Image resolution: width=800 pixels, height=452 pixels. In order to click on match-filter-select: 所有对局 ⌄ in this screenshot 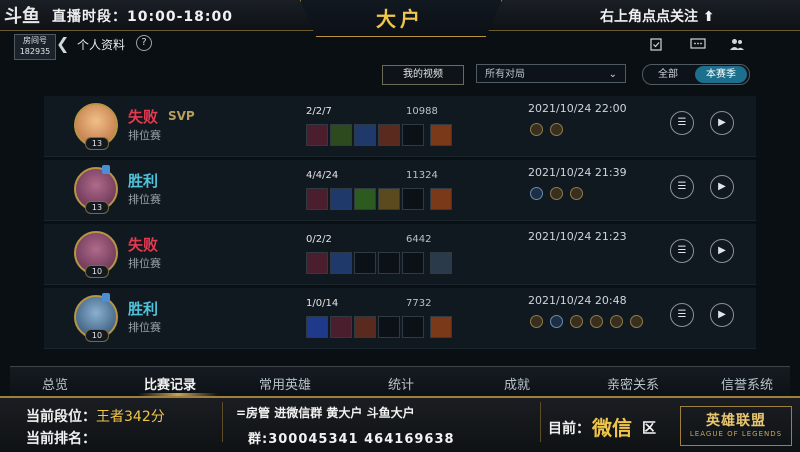, I will do `click(551, 73)`.